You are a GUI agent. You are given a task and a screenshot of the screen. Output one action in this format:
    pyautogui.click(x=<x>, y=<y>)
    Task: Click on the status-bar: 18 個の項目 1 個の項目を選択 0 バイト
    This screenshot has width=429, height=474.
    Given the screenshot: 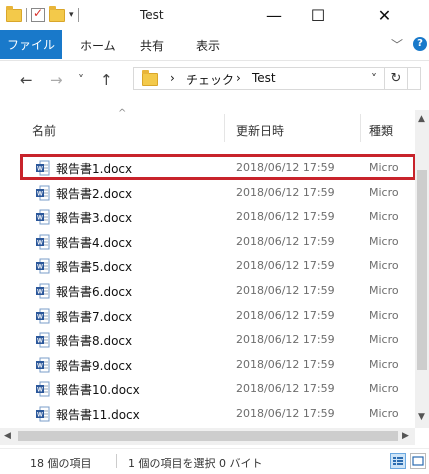 What is the action you would take?
    pyautogui.click(x=214, y=461)
    